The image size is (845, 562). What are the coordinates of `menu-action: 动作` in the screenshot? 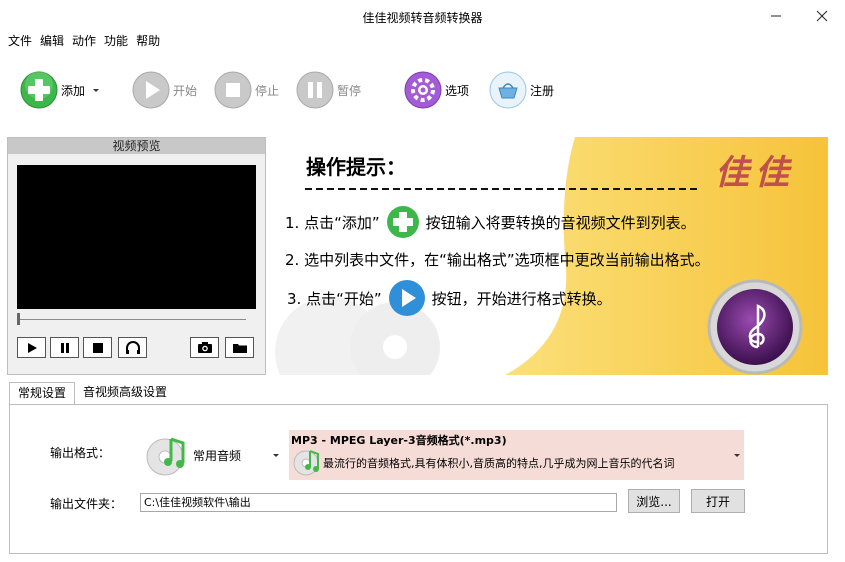 It's located at (84, 42).